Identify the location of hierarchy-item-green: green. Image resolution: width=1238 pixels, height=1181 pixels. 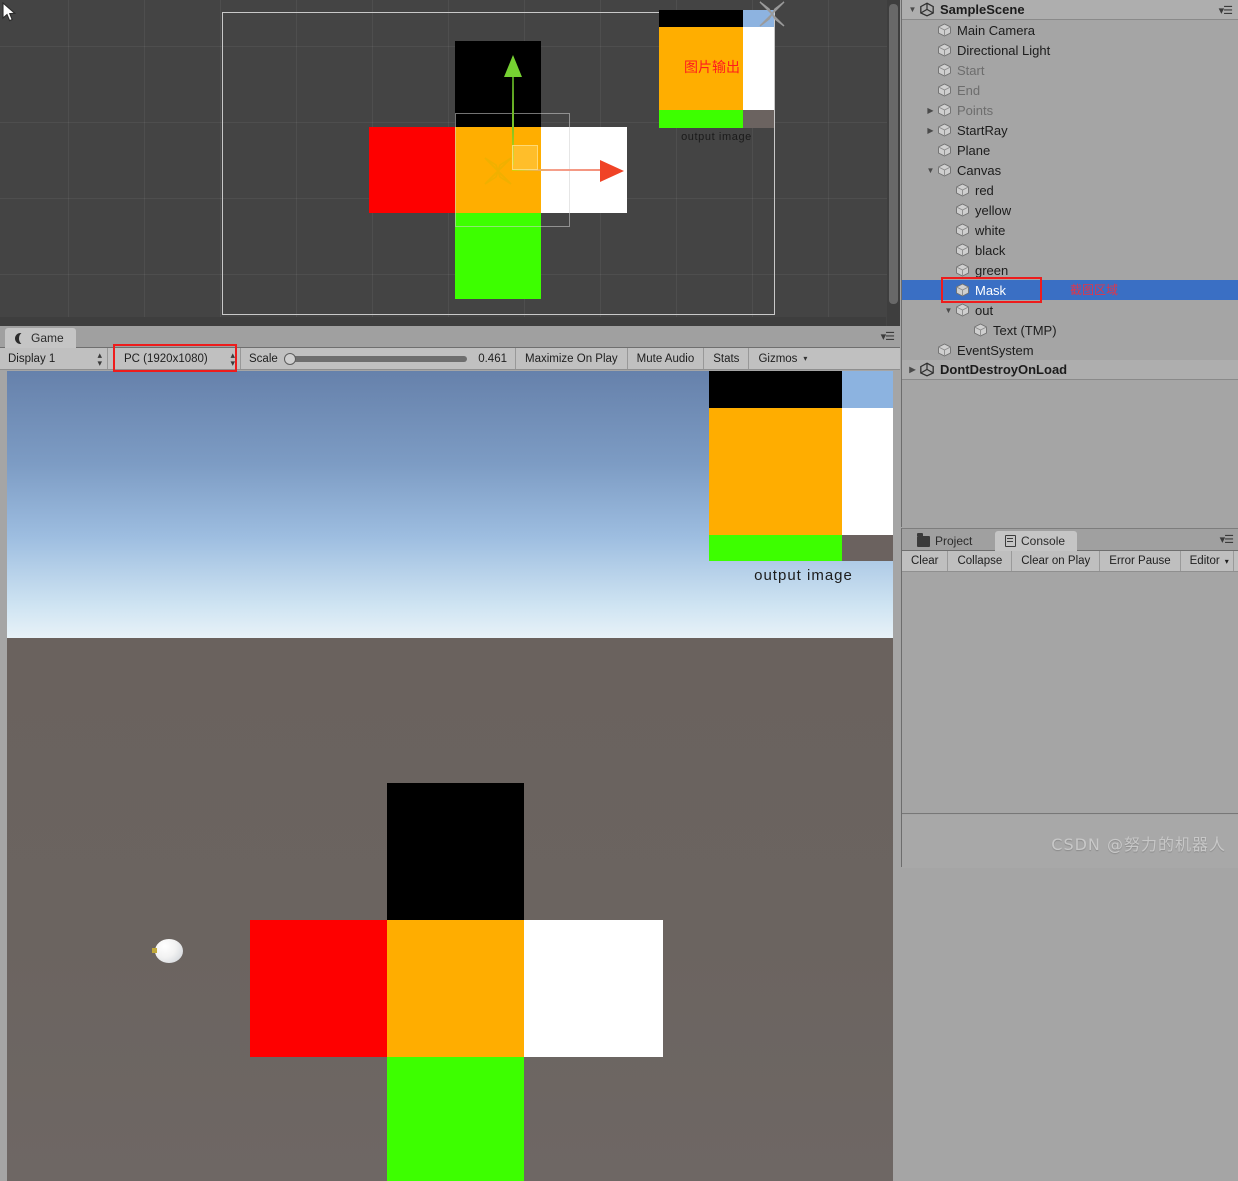
(1070, 270).